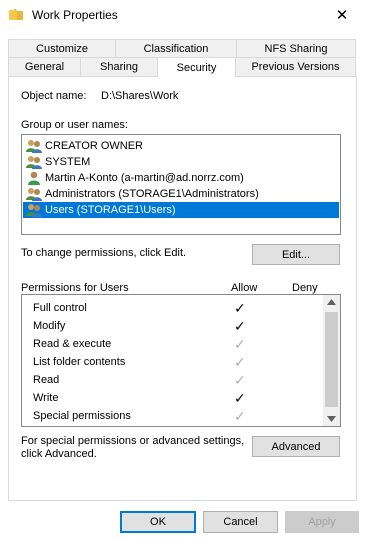 This screenshot has width=365, height=539. What do you see at coordinates (62, 48) in the screenshot?
I see `tab-customize: Customize` at bounding box center [62, 48].